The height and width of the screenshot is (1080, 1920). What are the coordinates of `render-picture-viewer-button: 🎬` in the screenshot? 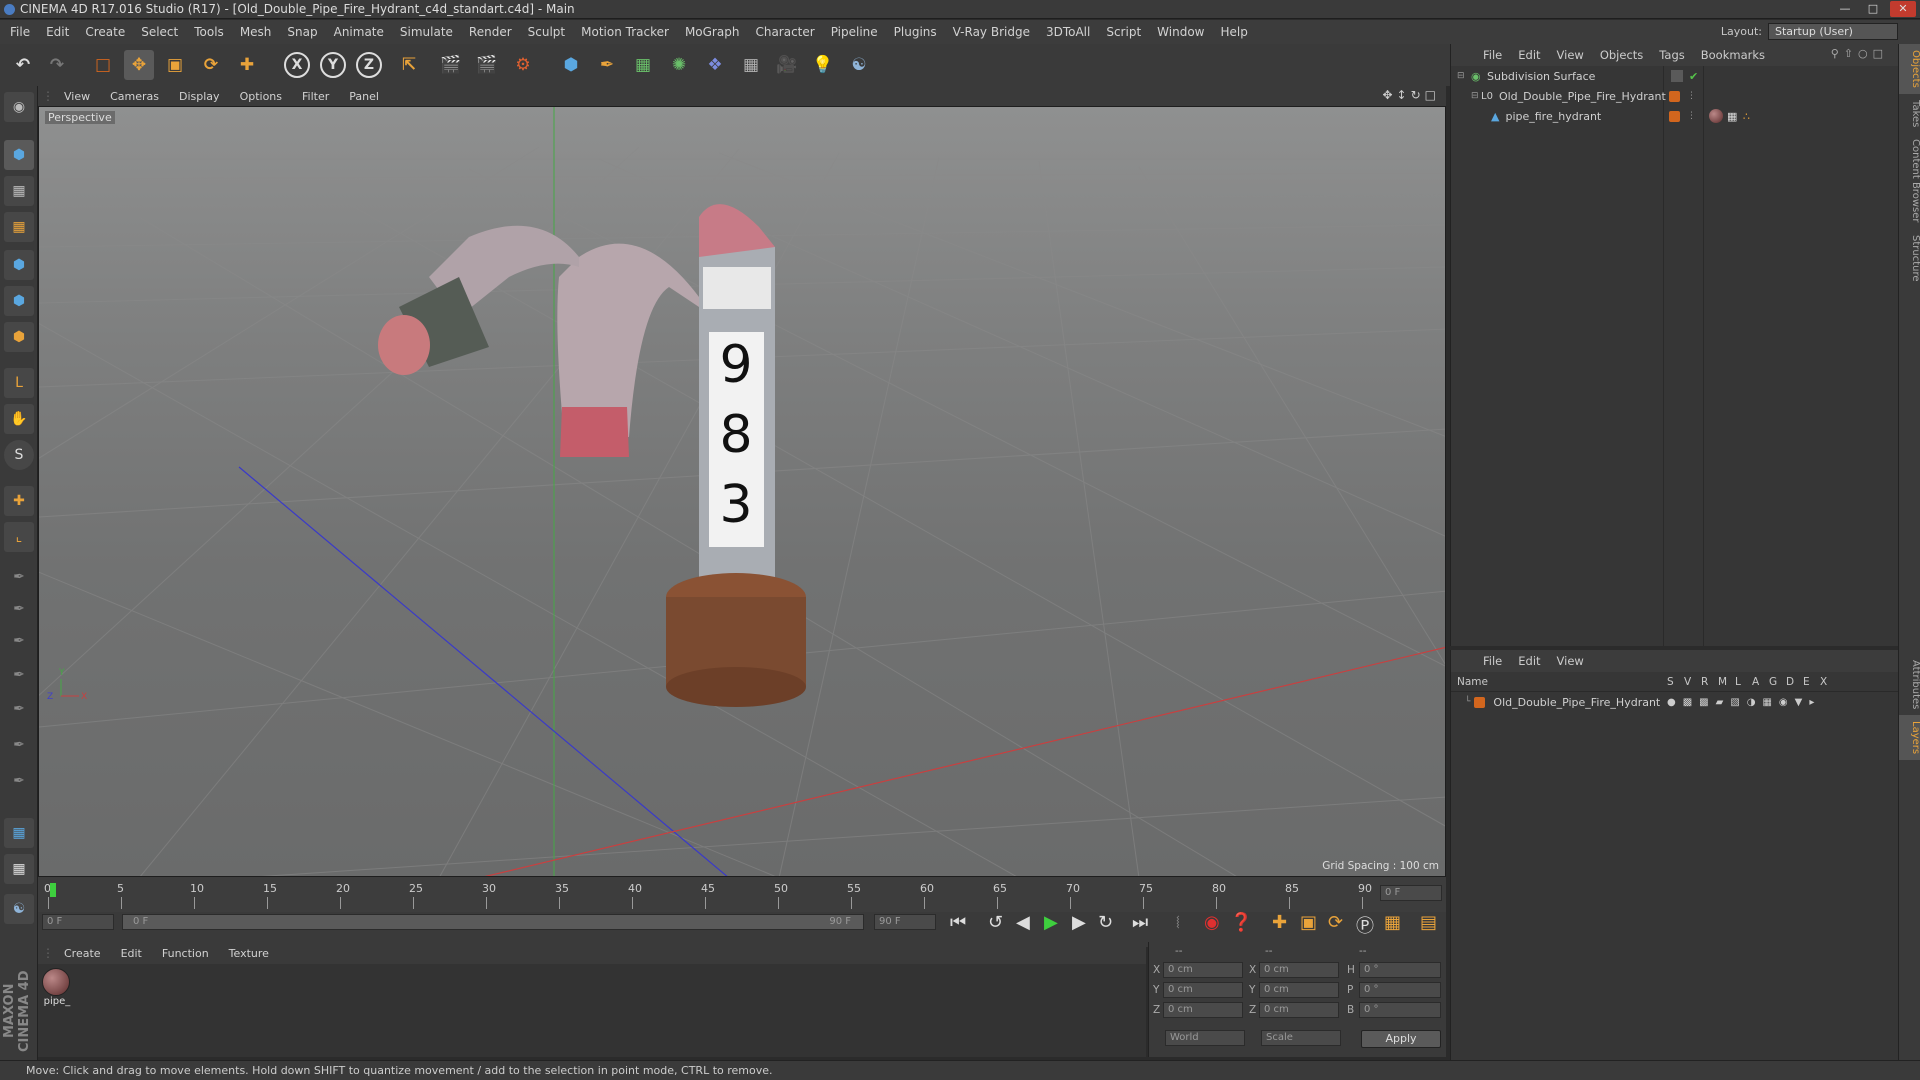 It's located at (487, 65).